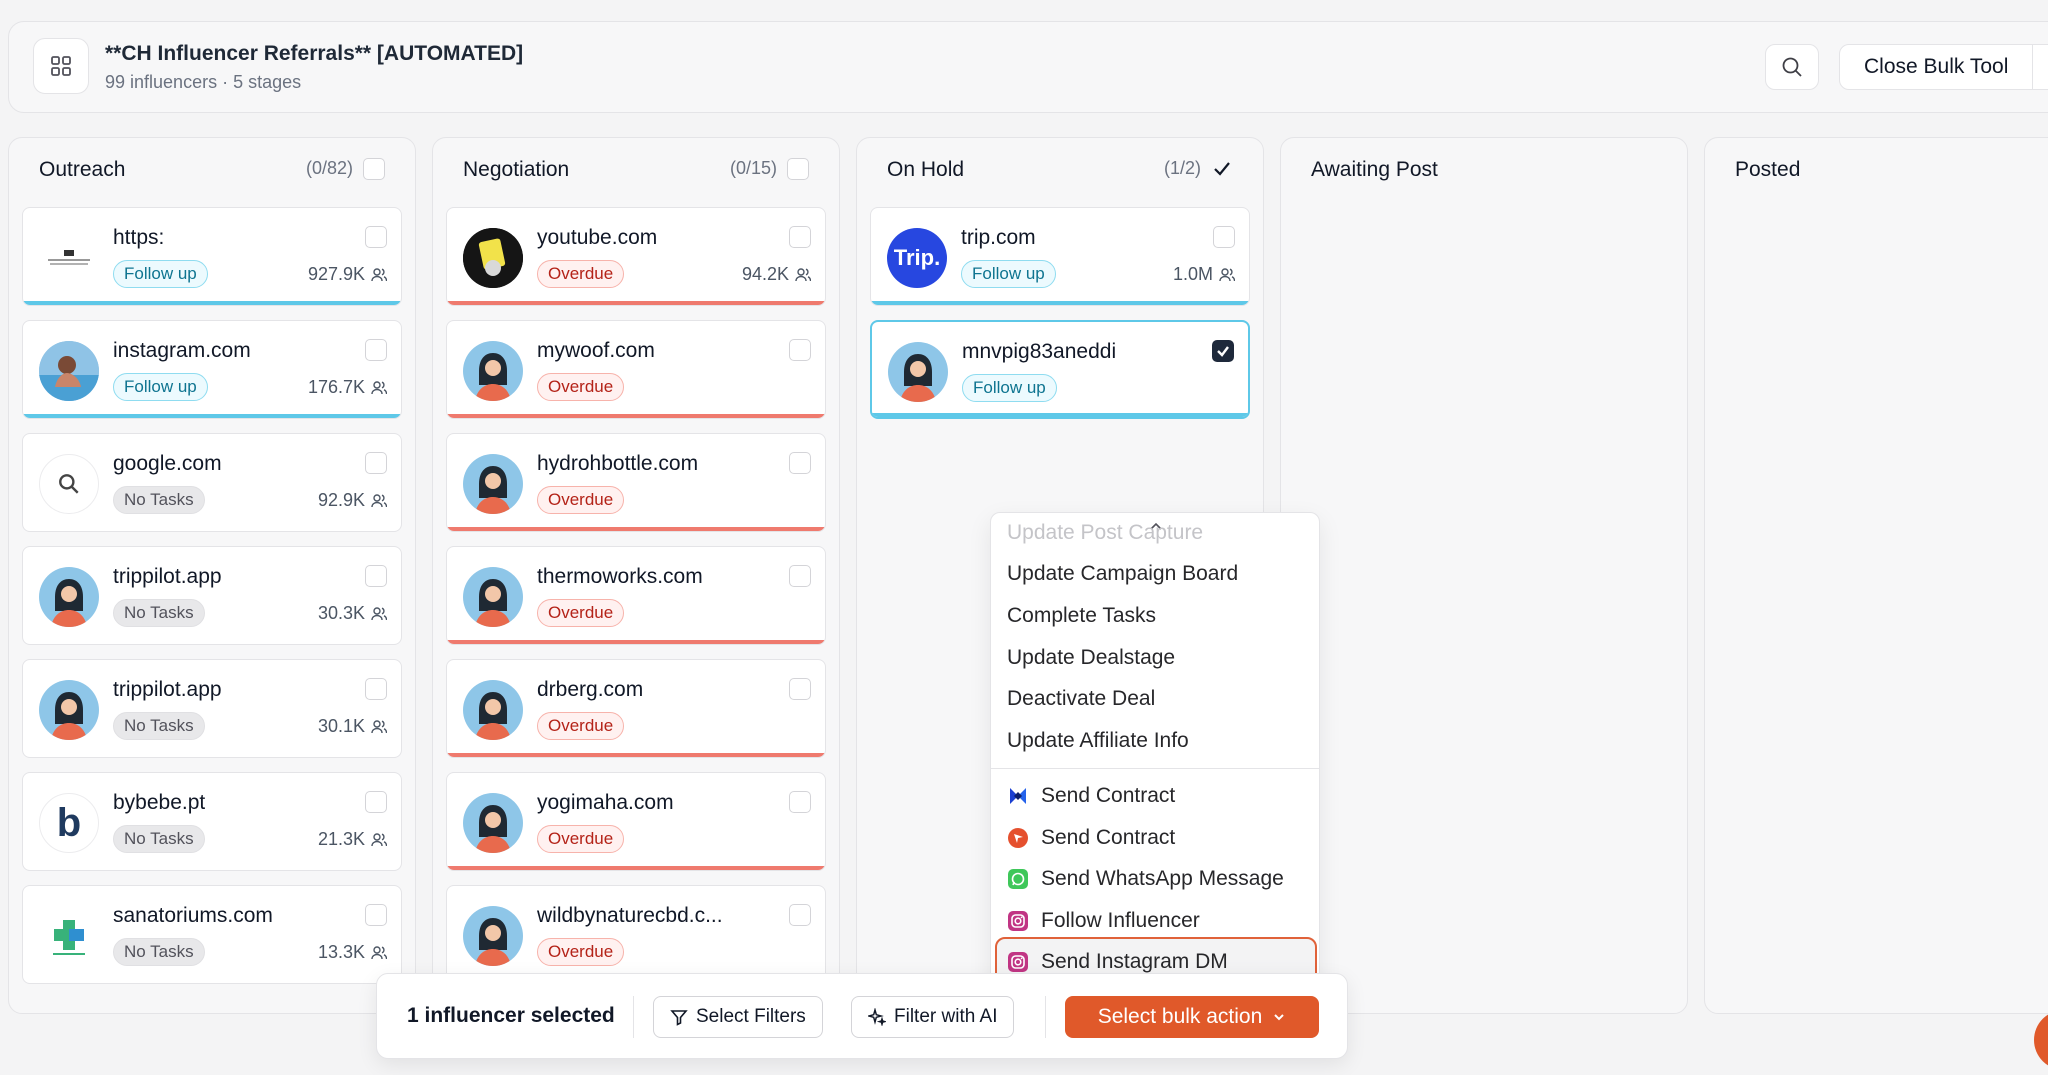 The width and height of the screenshot is (2048, 1075). Describe the element at coordinates (636, 595) in the screenshot. I see `influencer-card: thermoworks.com Overdue` at that location.